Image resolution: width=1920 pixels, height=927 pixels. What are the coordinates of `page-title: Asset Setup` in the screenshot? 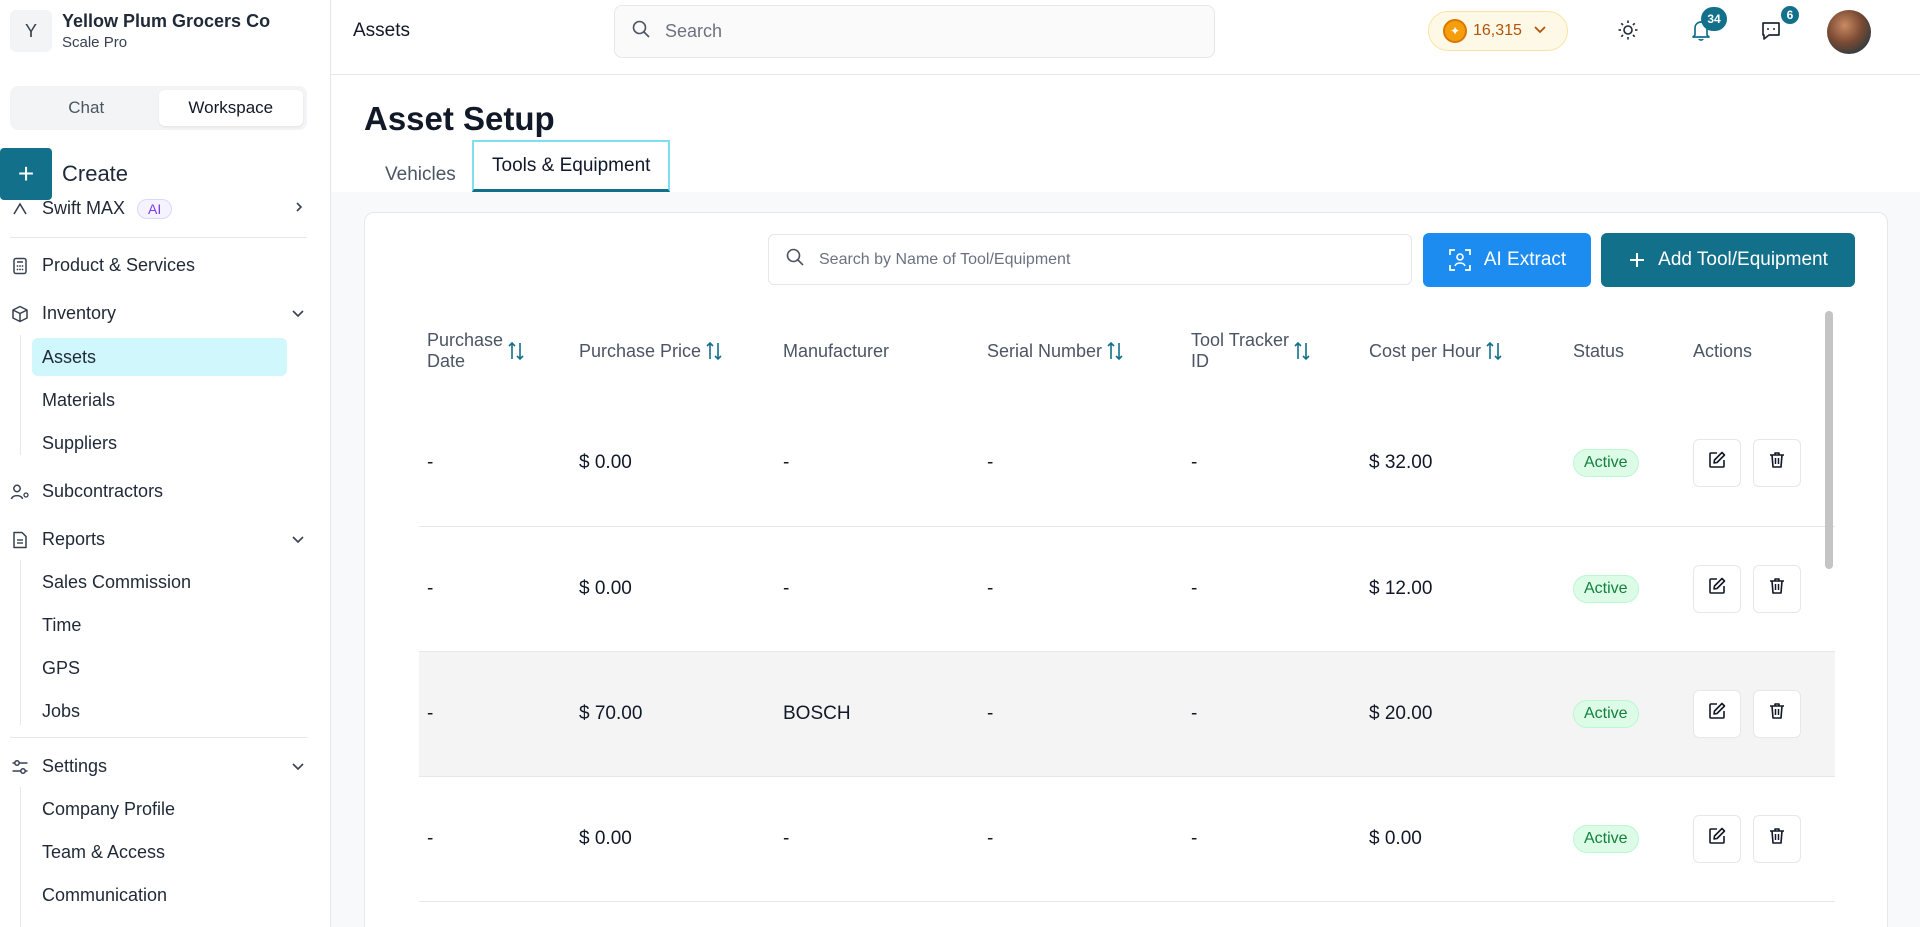 It's located at (459, 118).